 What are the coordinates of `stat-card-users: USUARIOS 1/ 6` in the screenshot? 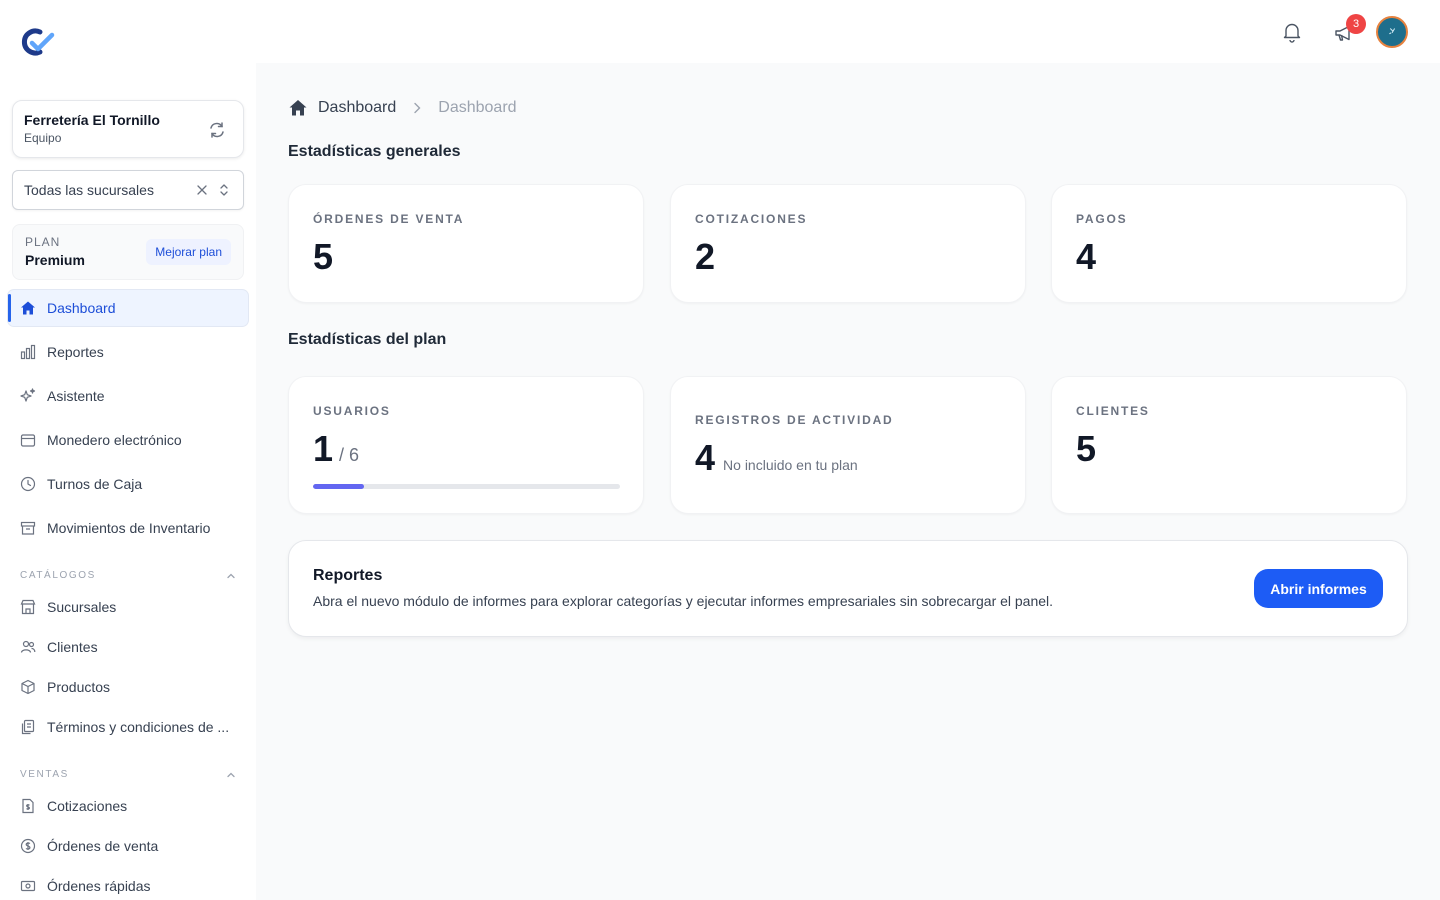 It's located at (466, 445).